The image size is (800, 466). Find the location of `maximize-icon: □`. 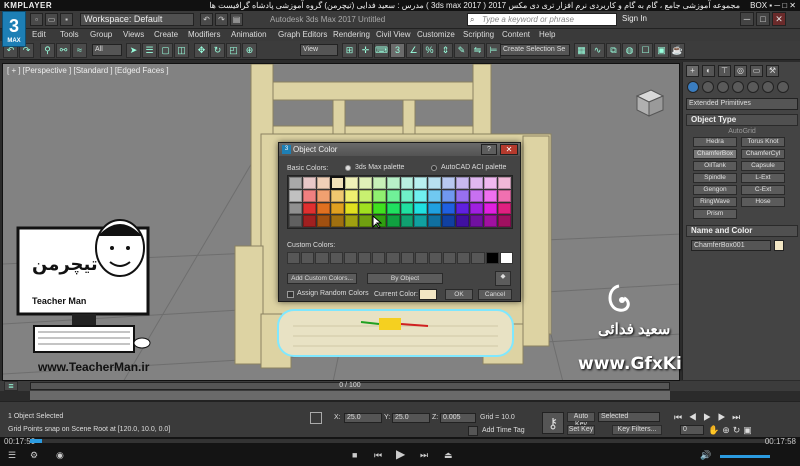

maximize-icon: □ is located at coordinates (763, 19).